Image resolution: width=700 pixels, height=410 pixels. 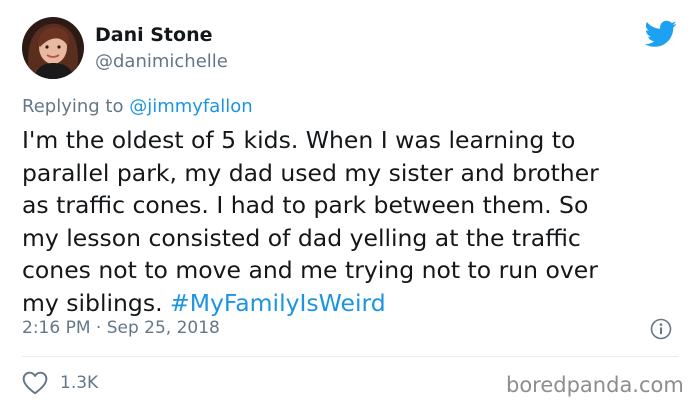 What do you see at coordinates (661, 329) in the screenshot?
I see `info-icon` at bounding box center [661, 329].